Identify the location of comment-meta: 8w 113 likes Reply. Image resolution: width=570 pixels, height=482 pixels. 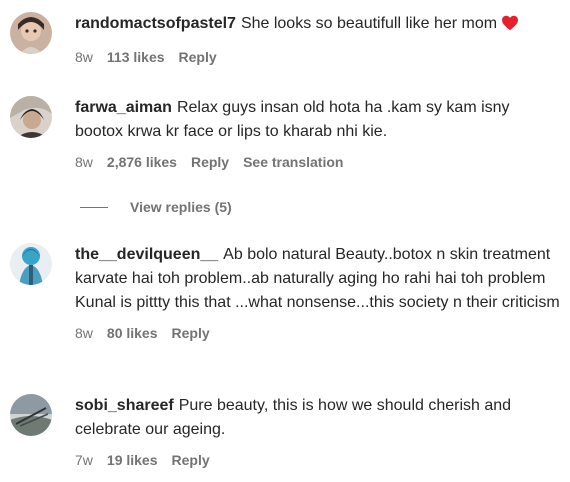
(317, 57).